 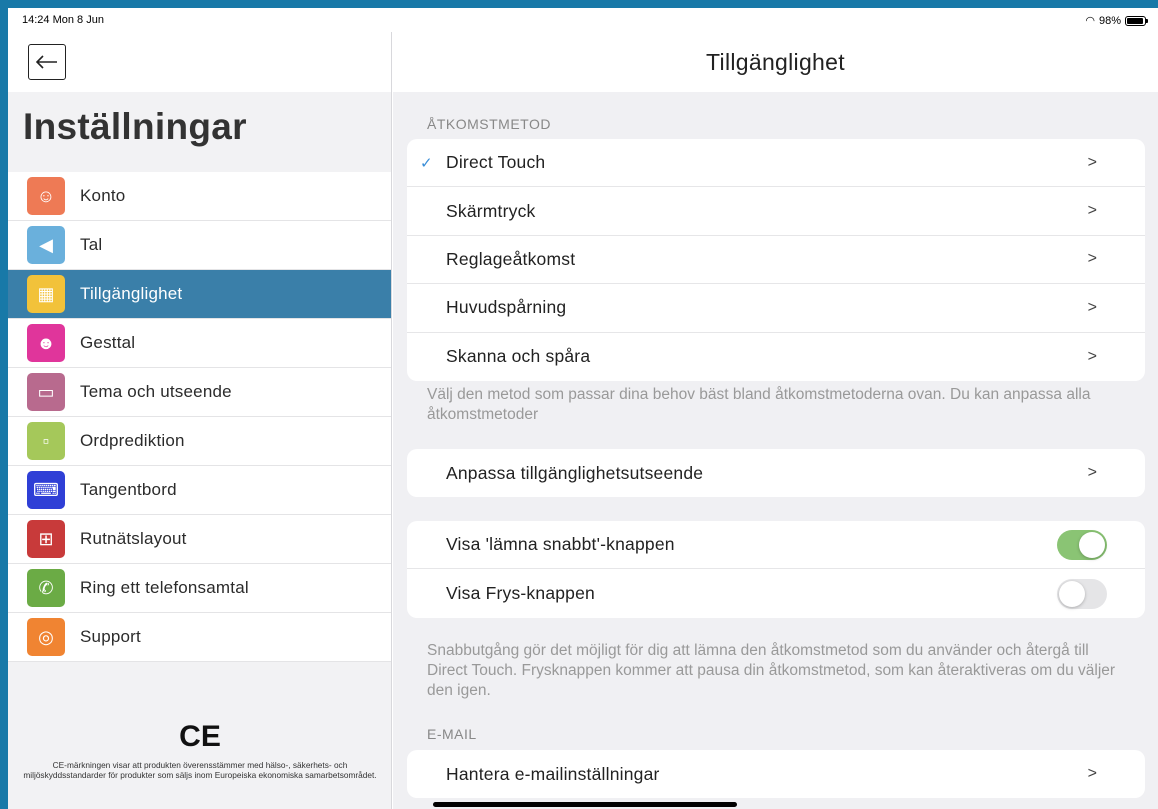 I want to click on access-method-row: Reglageåtkomst >, so click(x=776, y=260).